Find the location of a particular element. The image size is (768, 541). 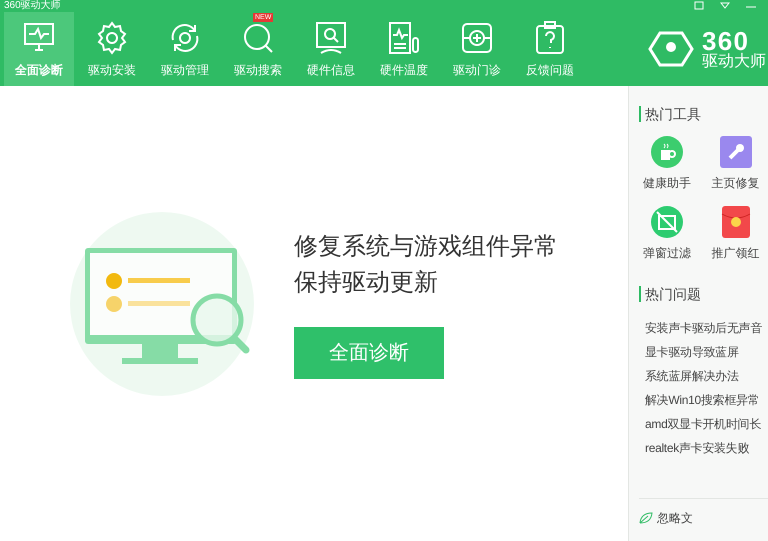

window-title: 360驱动大师 is located at coordinates (32, 6).